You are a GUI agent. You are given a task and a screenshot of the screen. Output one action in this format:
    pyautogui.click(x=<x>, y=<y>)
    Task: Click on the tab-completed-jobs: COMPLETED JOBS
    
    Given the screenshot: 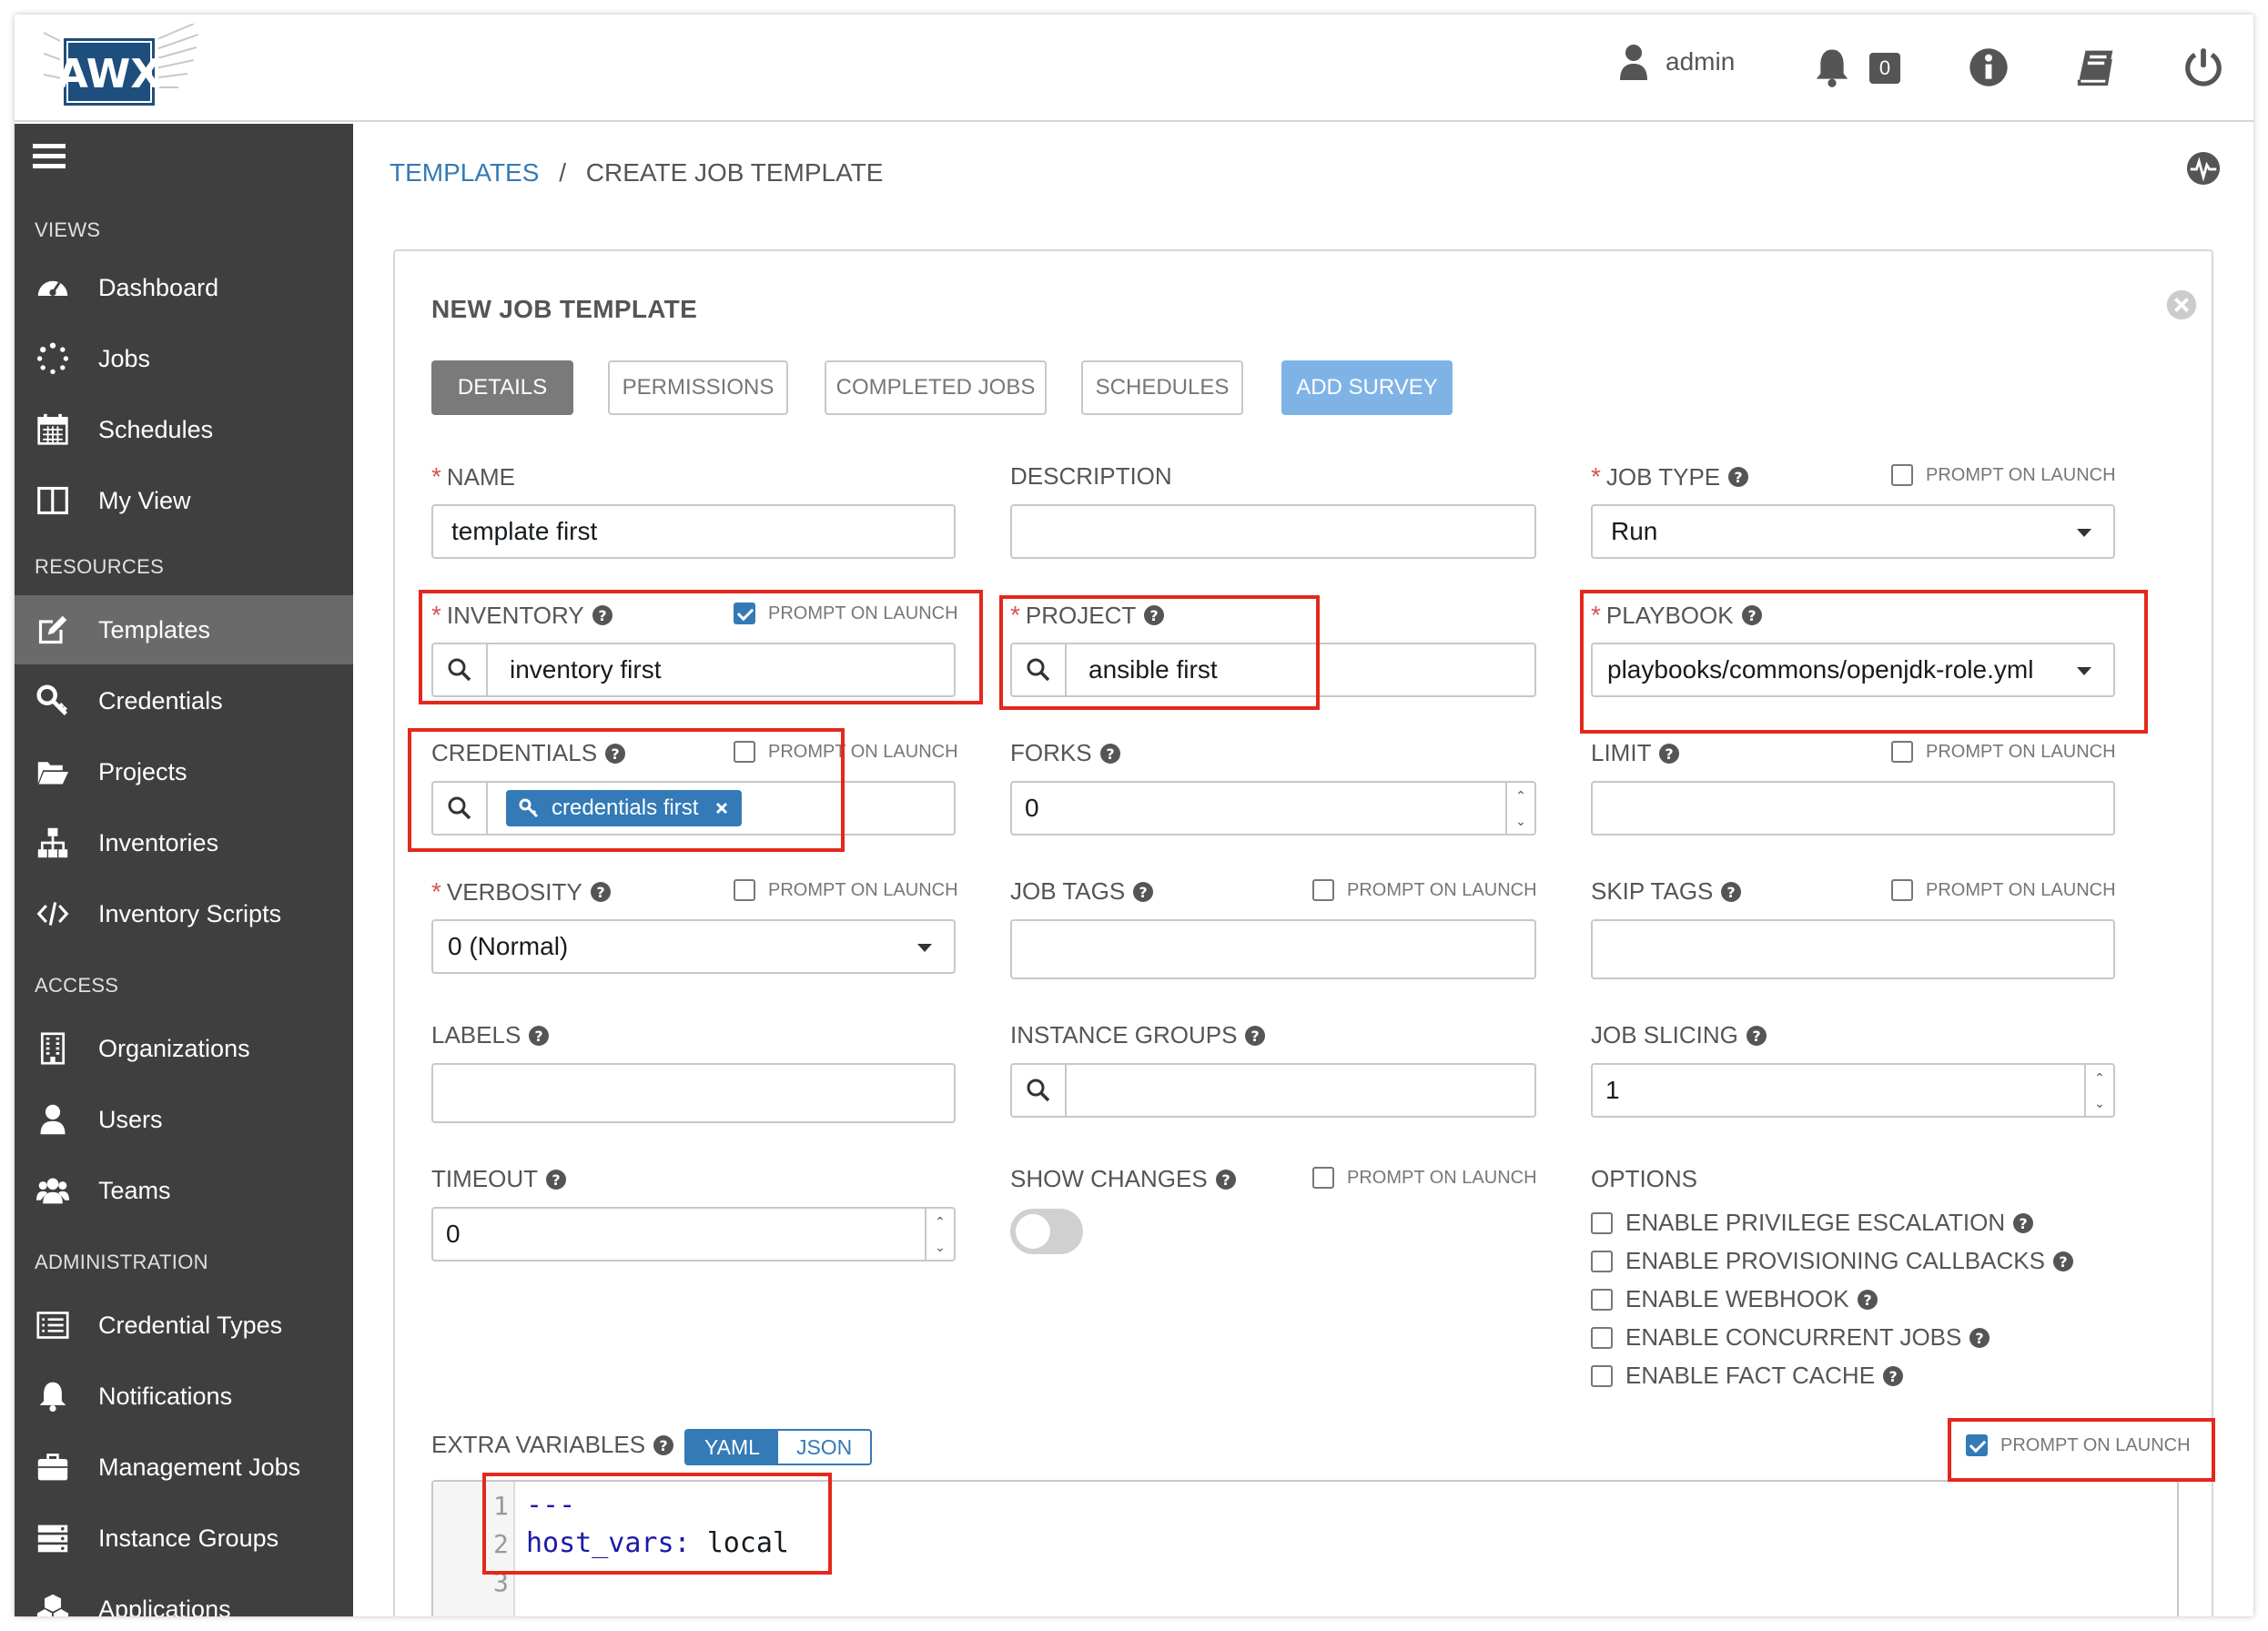 What is the action you would take?
    pyautogui.click(x=936, y=387)
    